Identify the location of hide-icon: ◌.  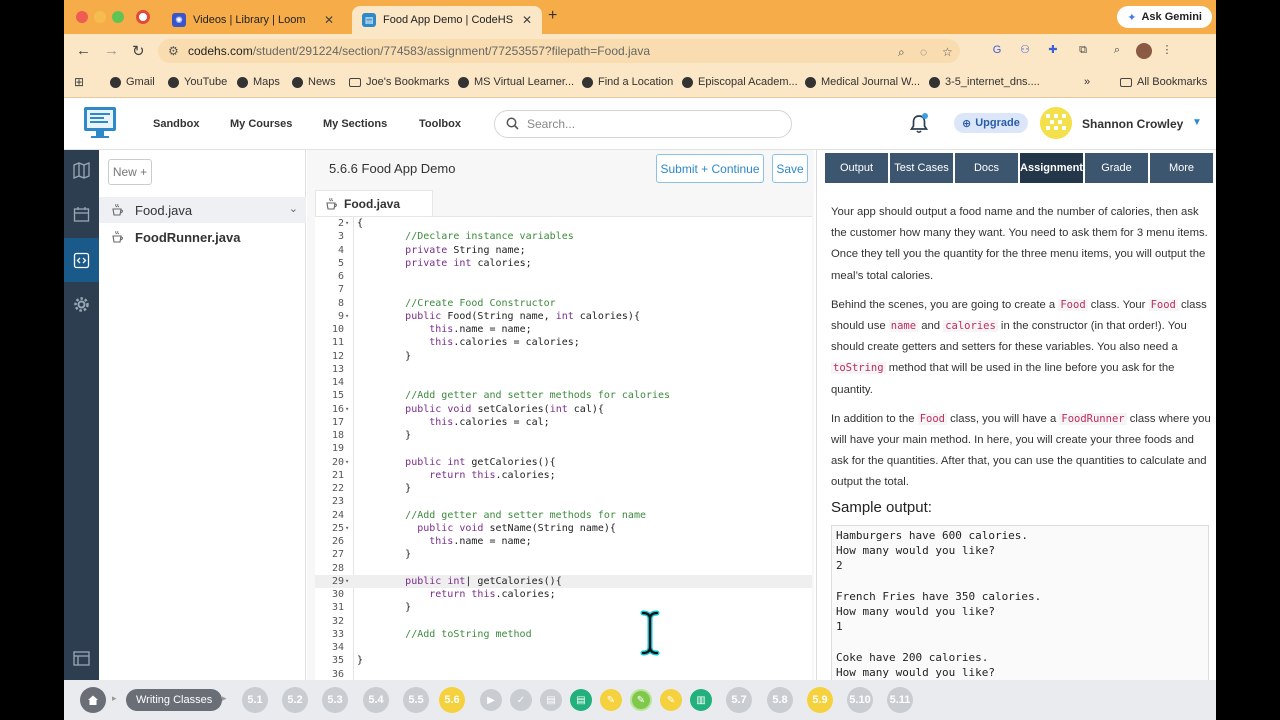
(923, 52).